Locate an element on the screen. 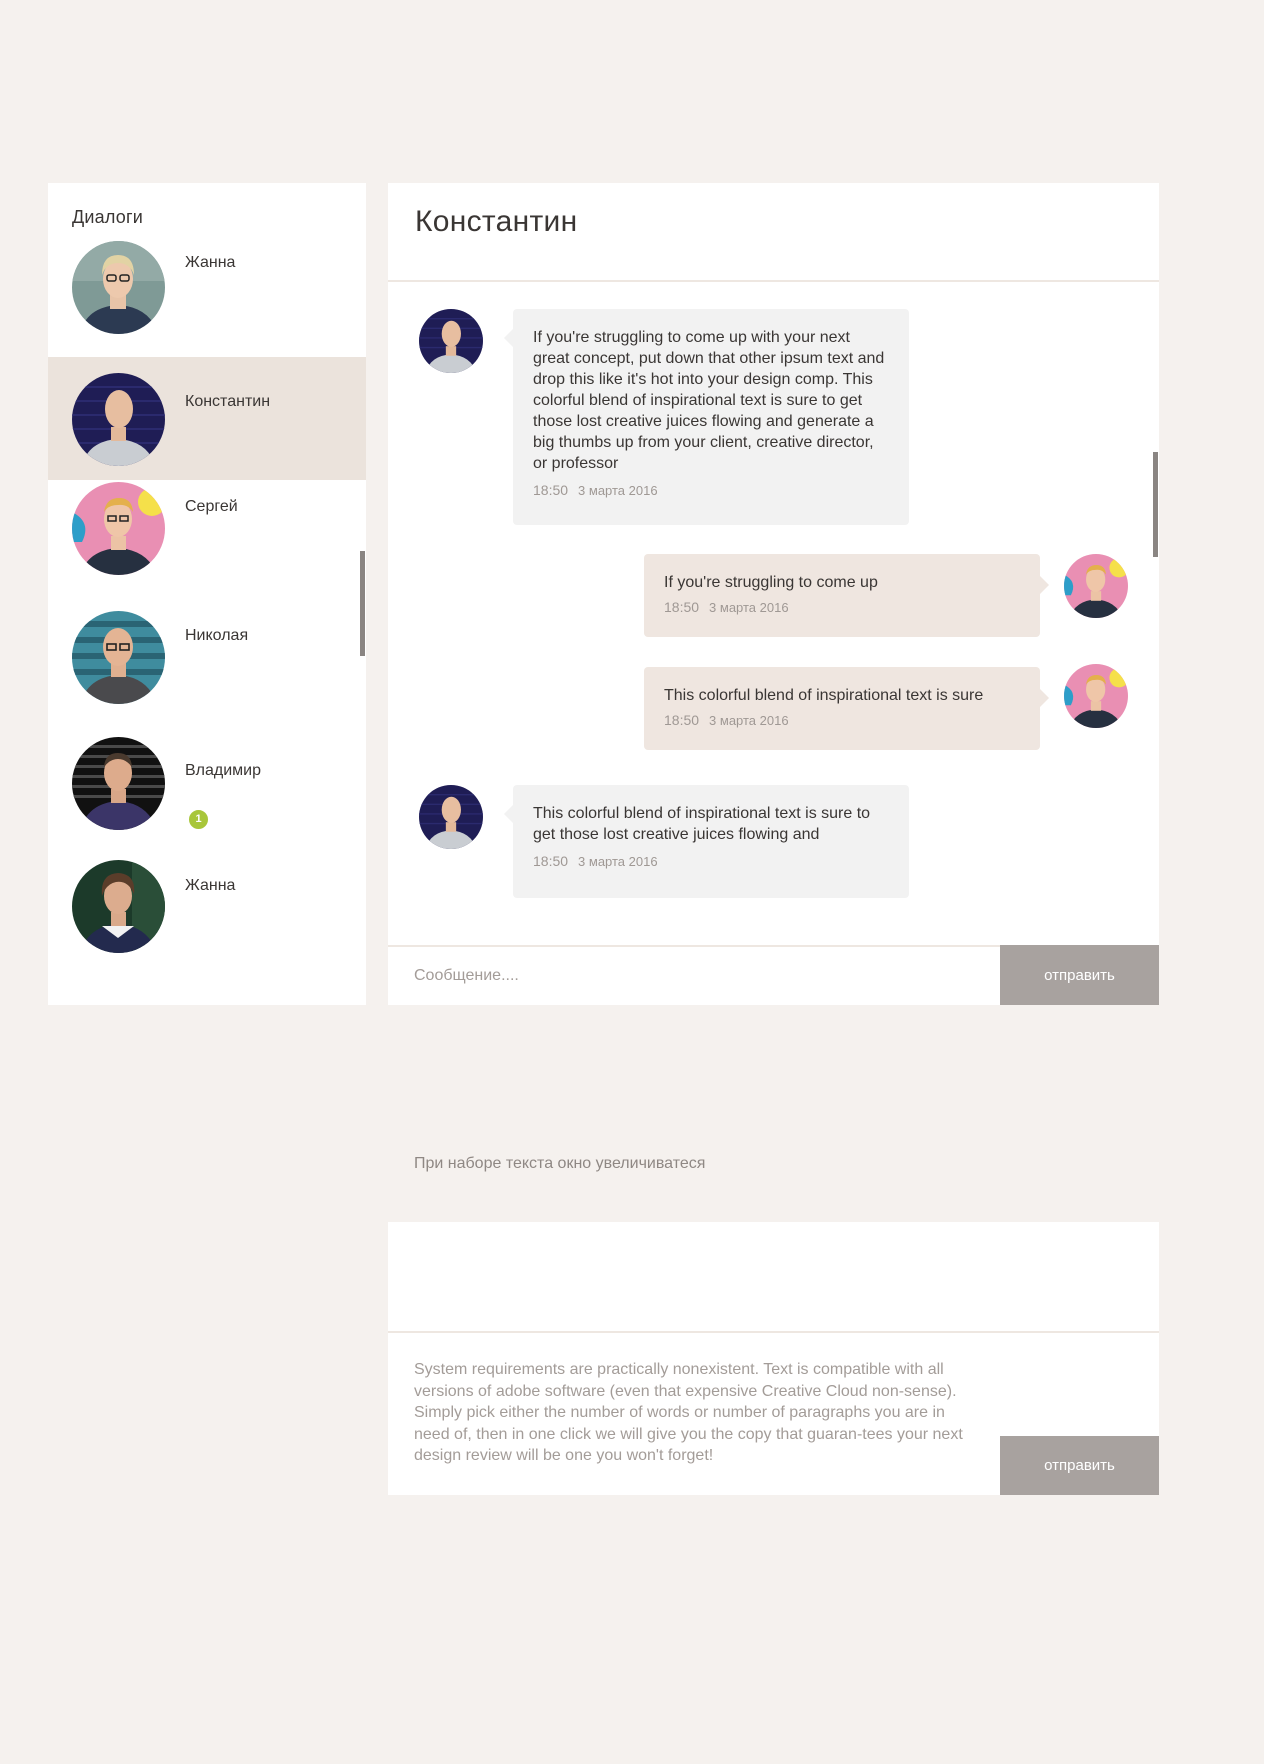 The image size is (1264, 1764). dialog-item-name: Сергей is located at coordinates (211, 506).